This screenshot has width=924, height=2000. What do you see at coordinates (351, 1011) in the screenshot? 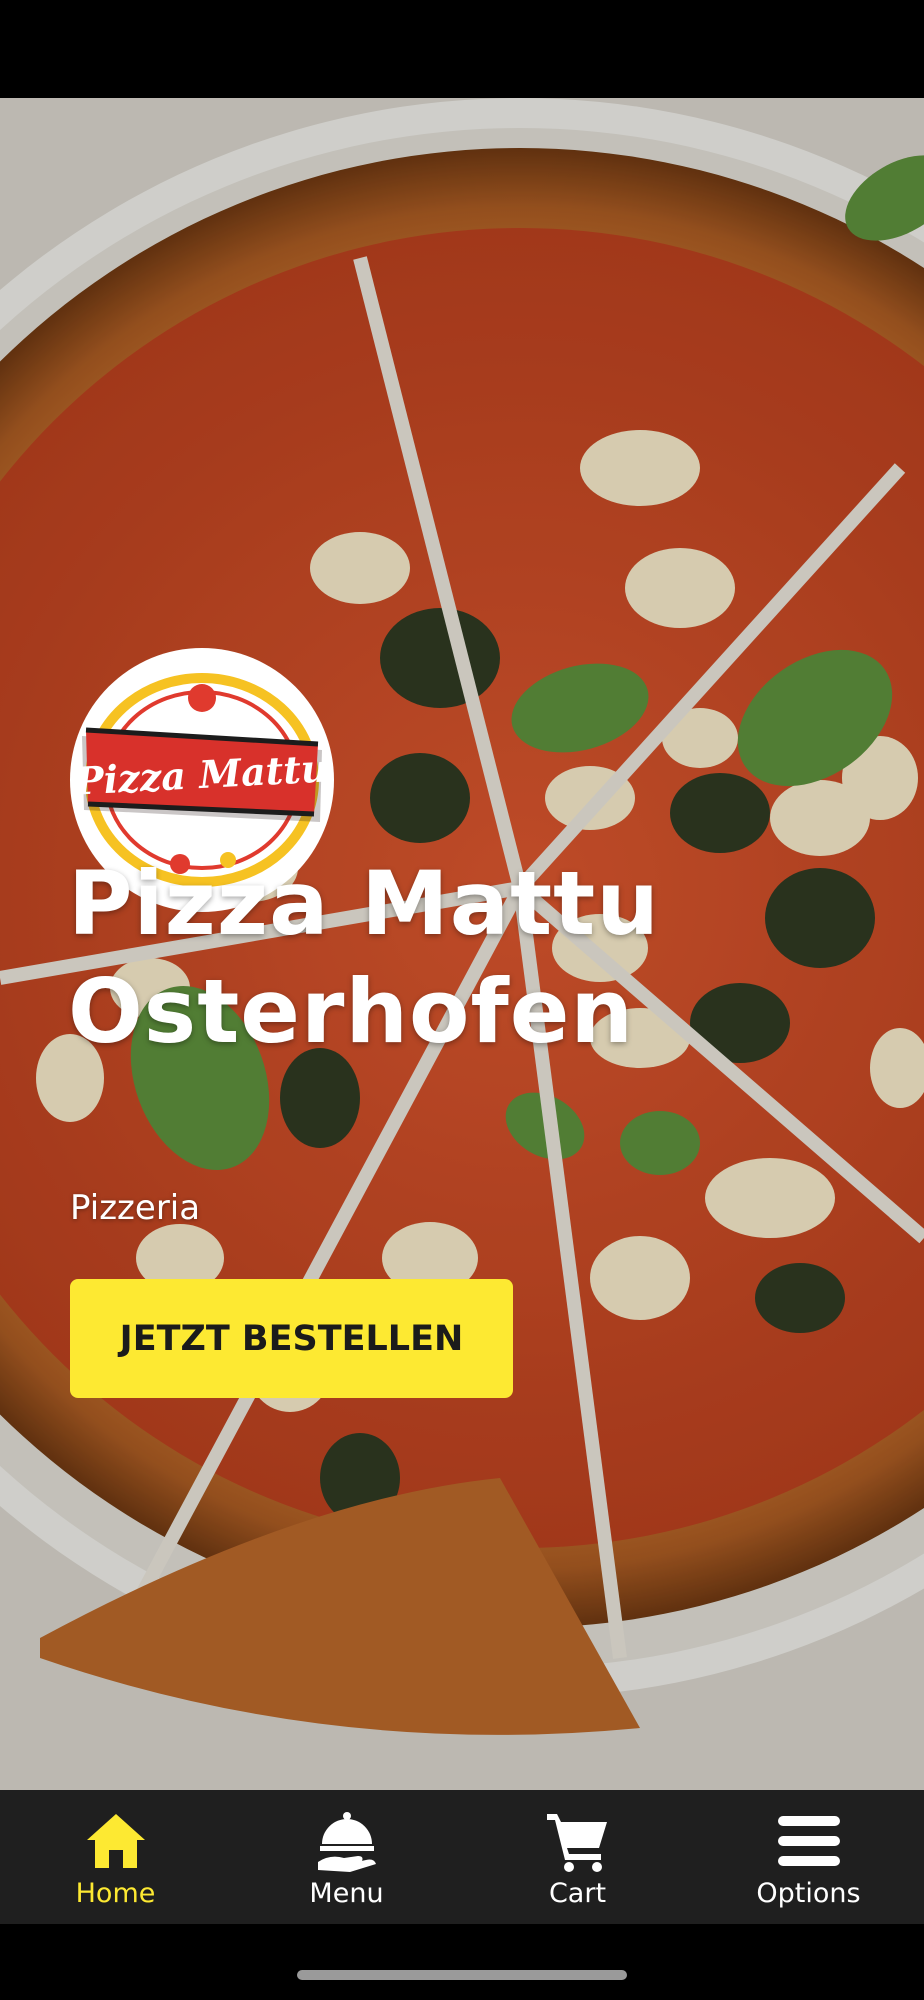
I see `title-line-city: Osterhofen` at bounding box center [351, 1011].